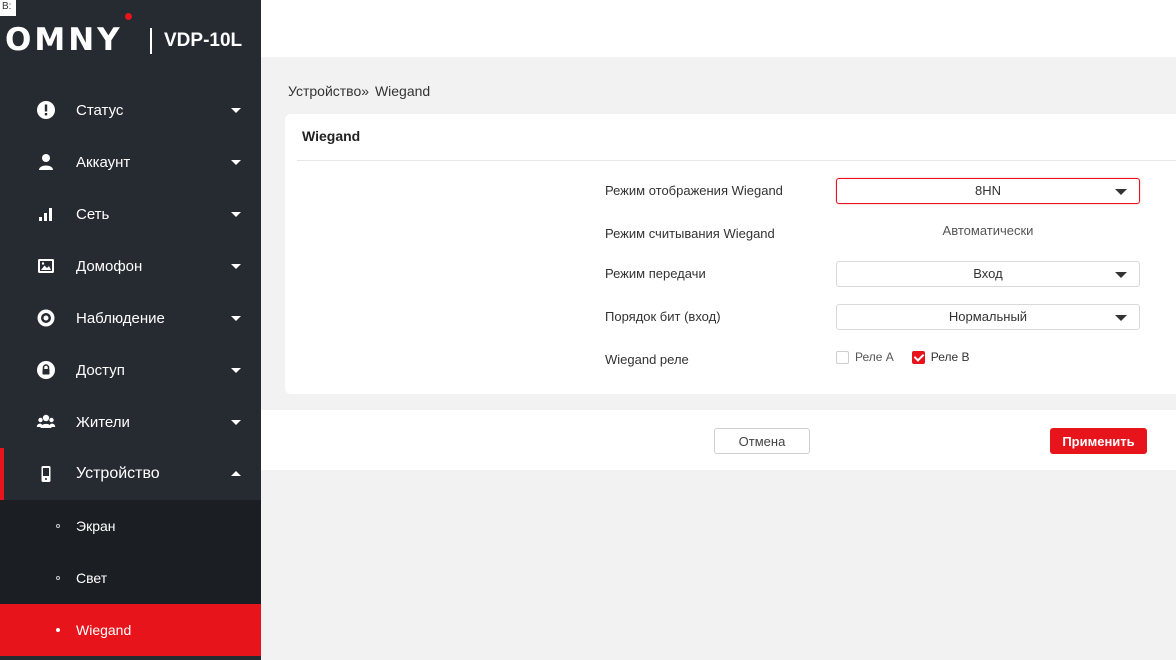 The height and width of the screenshot is (660, 1176). What do you see at coordinates (103, 162) in the screenshot?
I see `sidebar-item-label: Аккаунт` at bounding box center [103, 162].